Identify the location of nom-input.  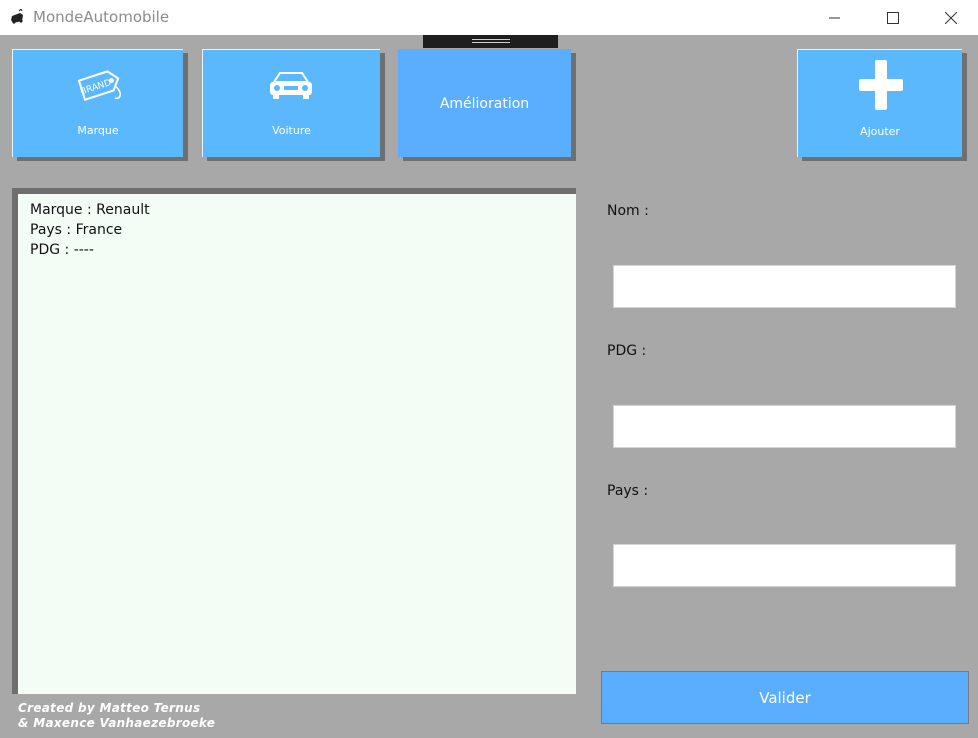
(784, 286).